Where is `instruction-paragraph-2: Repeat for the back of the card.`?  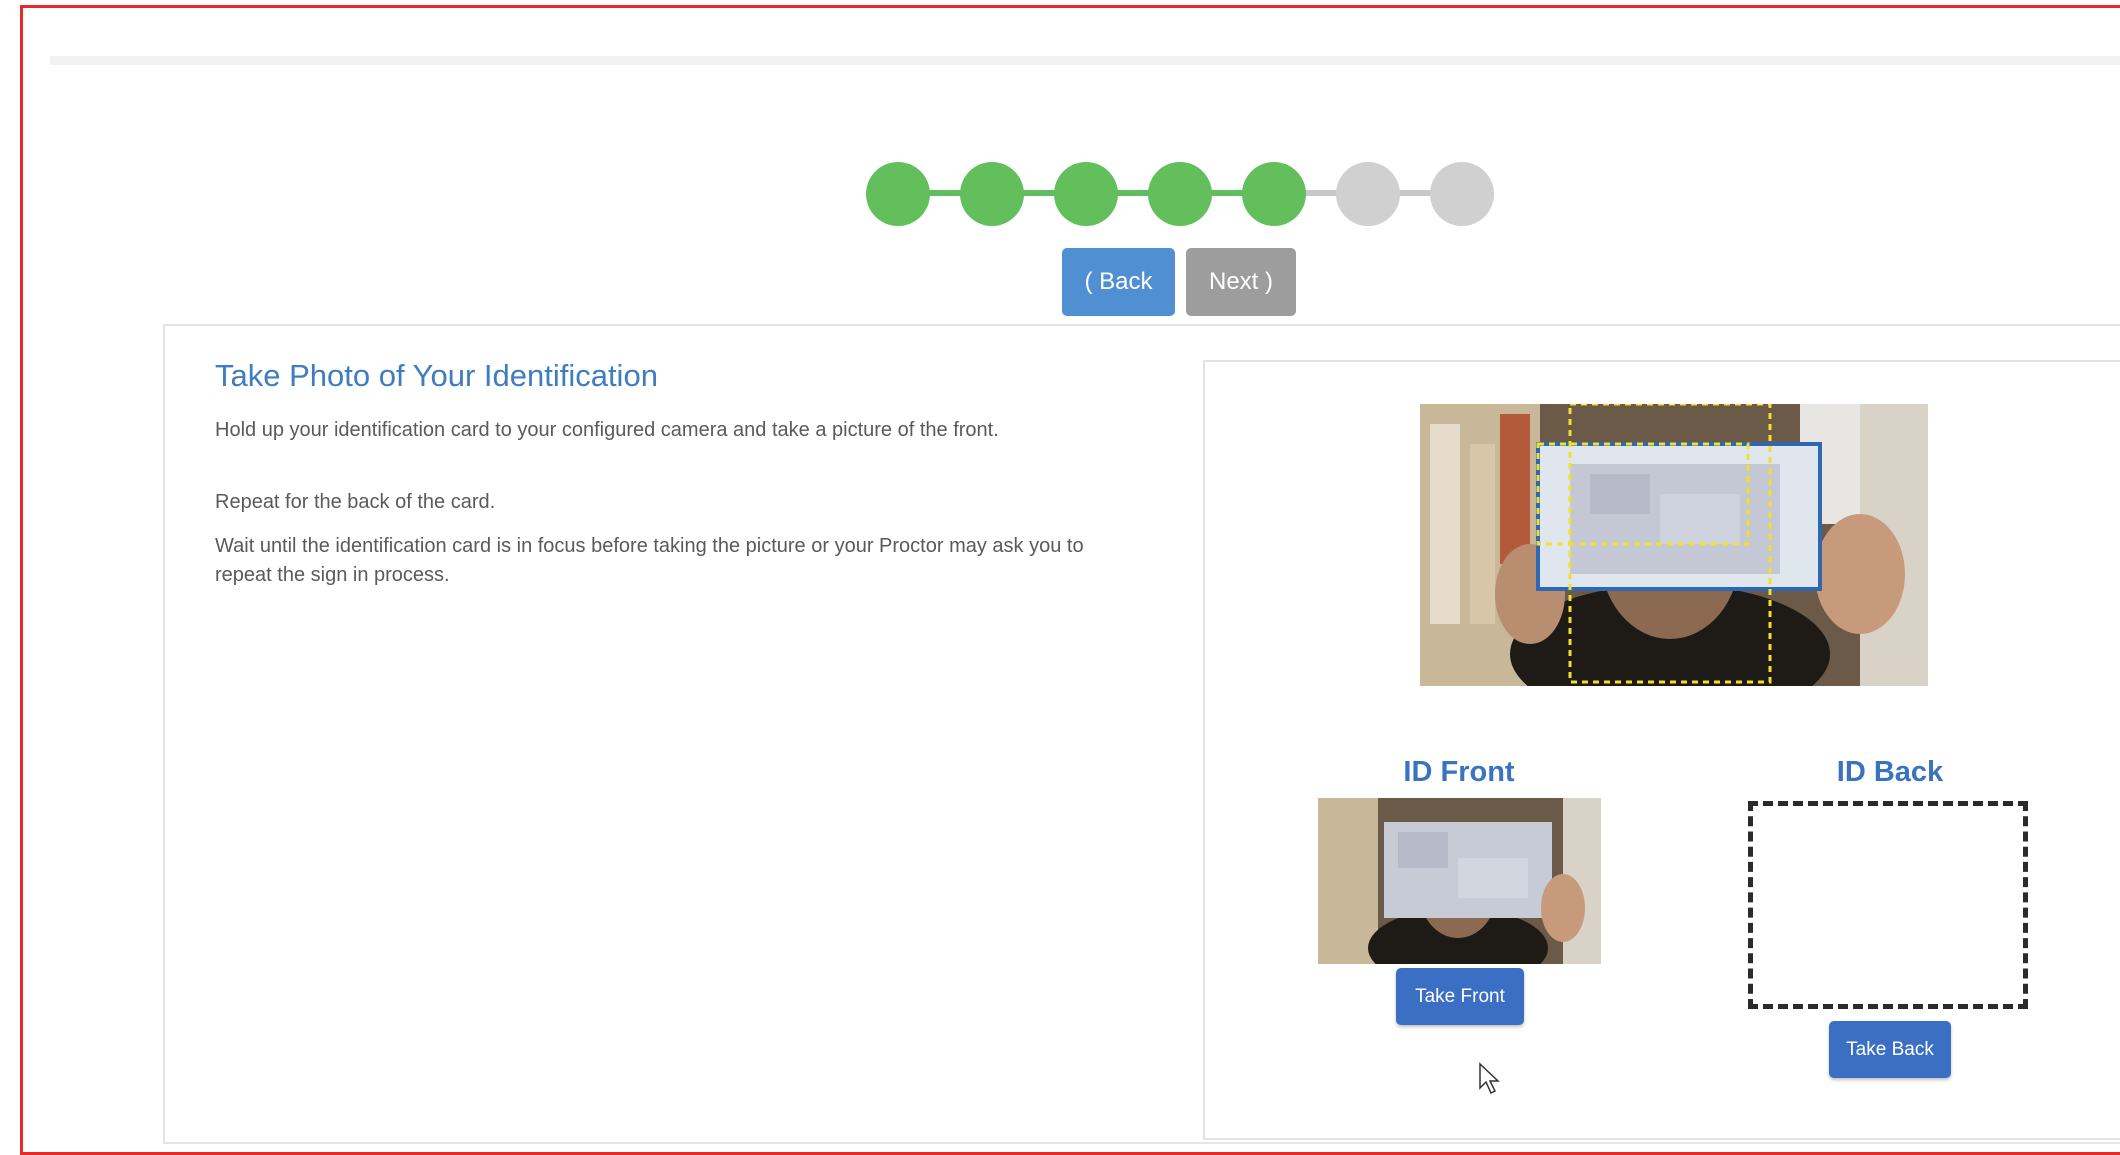
instruction-paragraph-2: Repeat for the back of the card. is located at coordinates (355, 502).